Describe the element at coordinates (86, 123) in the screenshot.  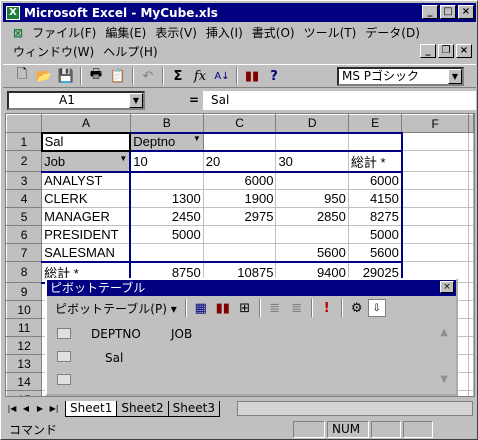
I see `column-header: A` at that location.